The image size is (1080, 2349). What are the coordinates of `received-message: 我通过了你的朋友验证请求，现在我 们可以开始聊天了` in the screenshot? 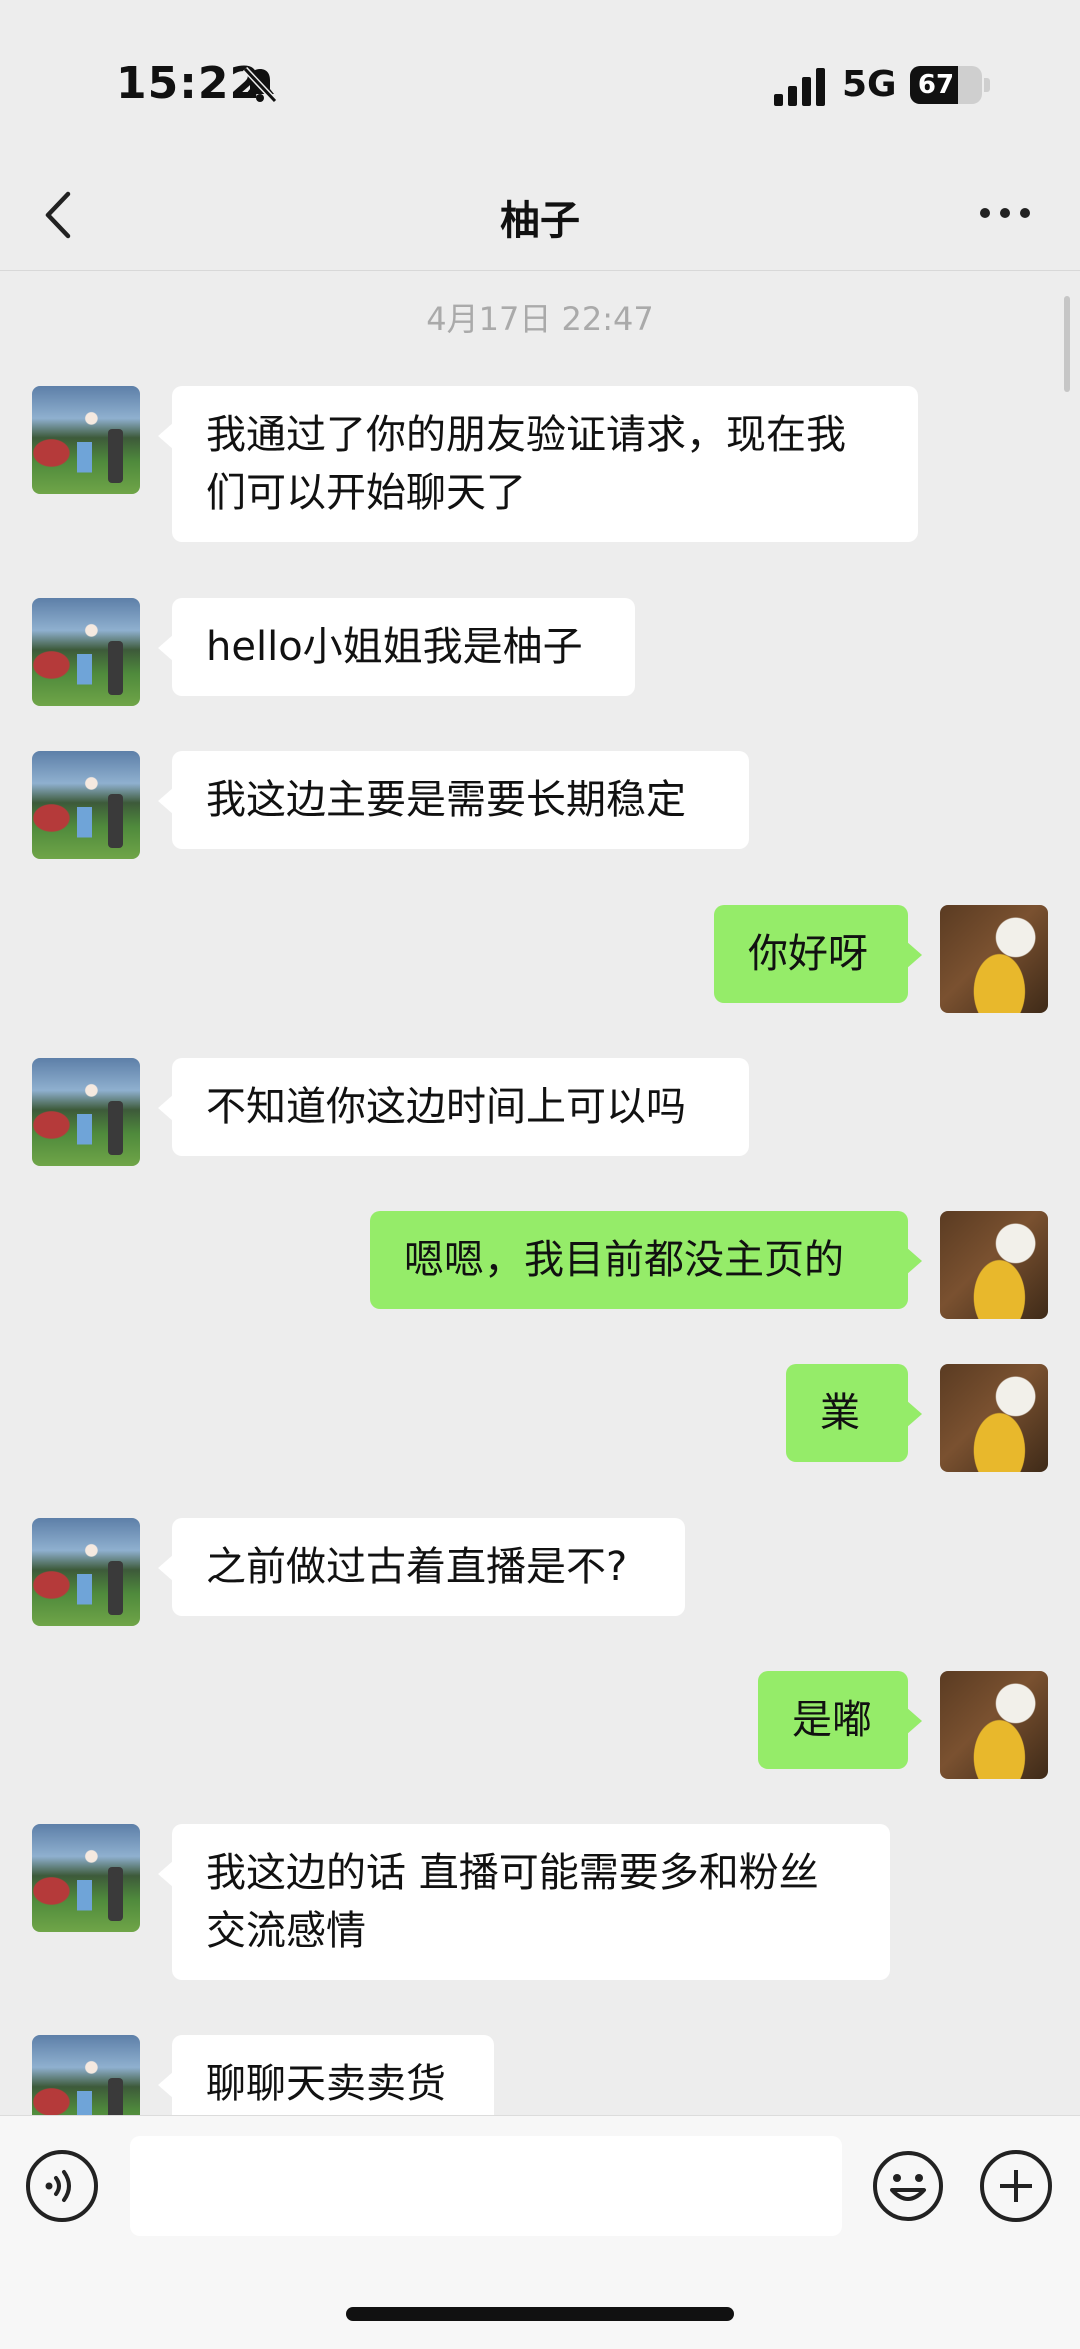 It's located at (538, 464).